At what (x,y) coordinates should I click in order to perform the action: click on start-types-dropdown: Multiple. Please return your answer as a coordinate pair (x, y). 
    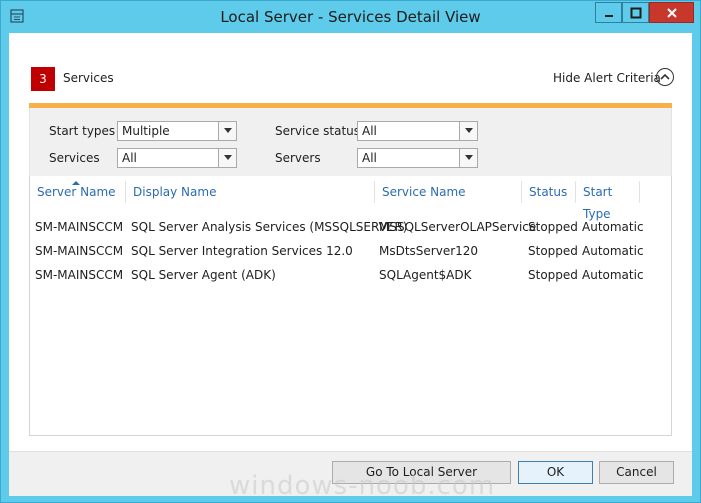
    Looking at the image, I should click on (177, 131).